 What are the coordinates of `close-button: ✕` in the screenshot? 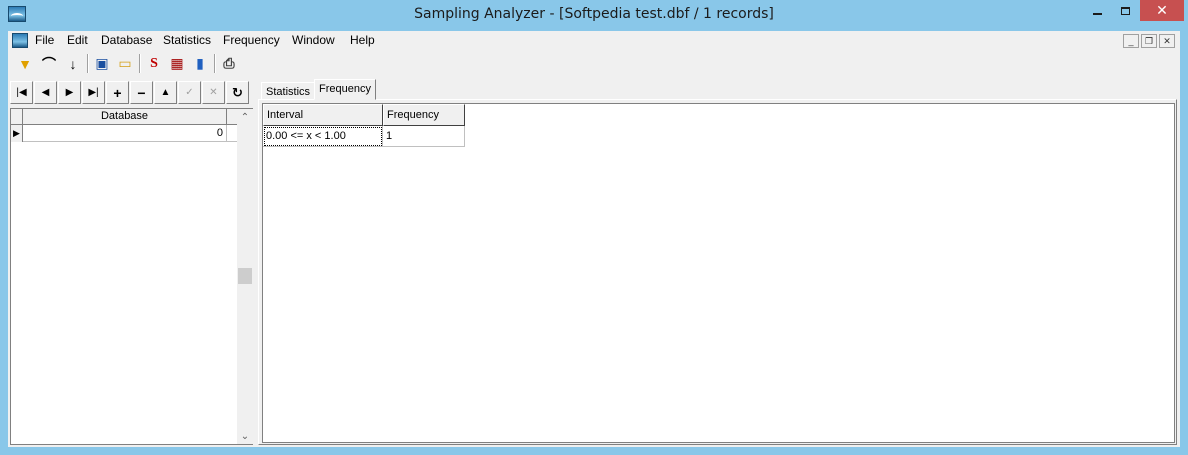 It's located at (1162, 10).